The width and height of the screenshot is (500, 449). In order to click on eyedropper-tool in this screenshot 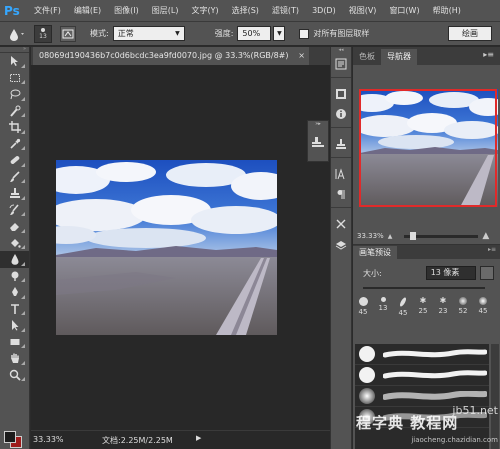, I will do `click(14, 144)`.